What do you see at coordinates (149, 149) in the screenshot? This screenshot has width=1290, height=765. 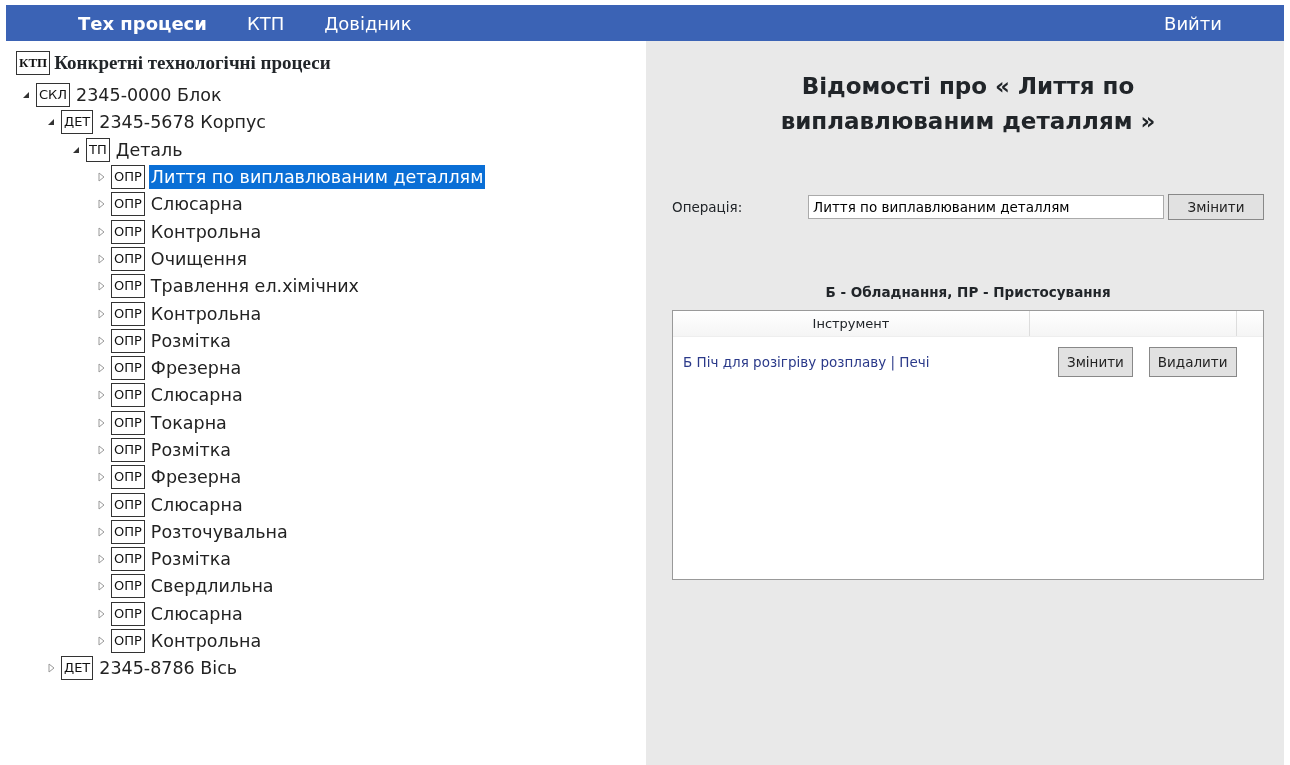 I see `tree-node: Деталь` at bounding box center [149, 149].